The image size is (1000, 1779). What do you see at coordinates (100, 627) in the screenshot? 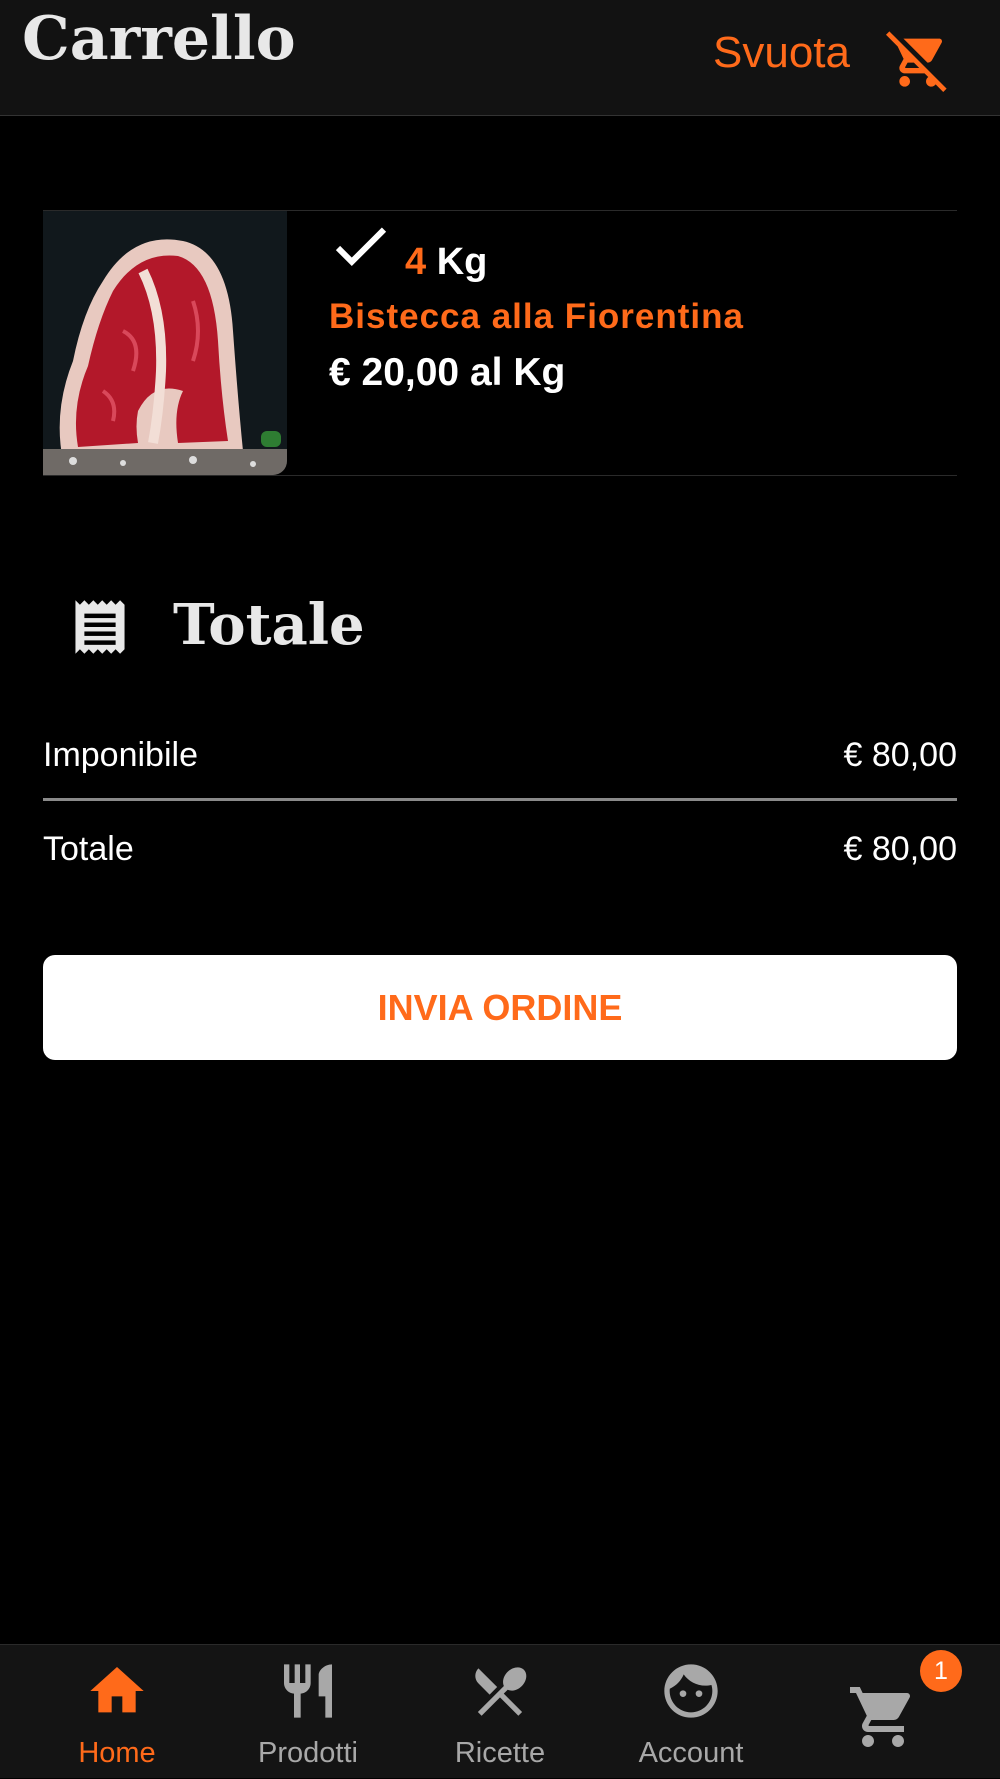
I see `receipt-icon` at bounding box center [100, 627].